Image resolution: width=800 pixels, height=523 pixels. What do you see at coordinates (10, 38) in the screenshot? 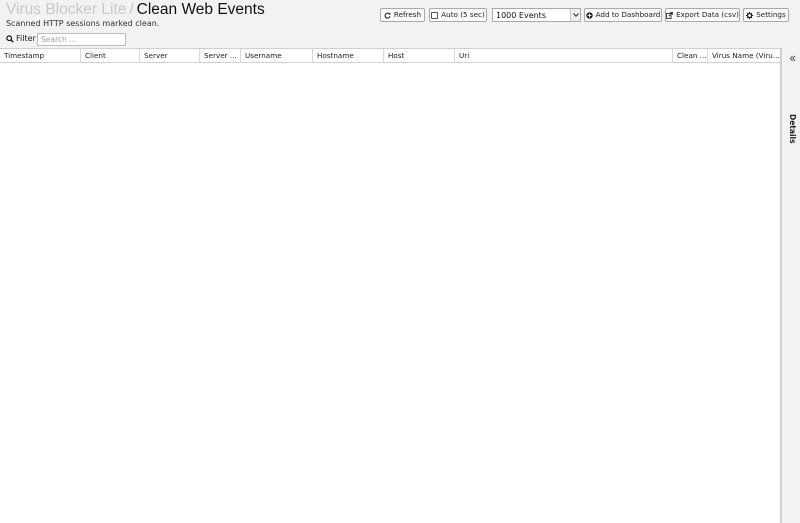
I see `search-icon` at bounding box center [10, 38].